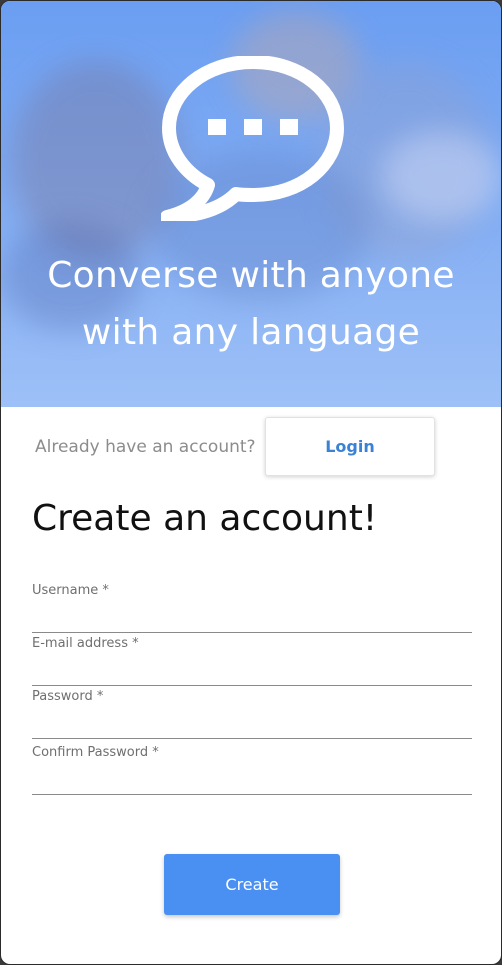  What do you see at coordinates (145, 447) in the screenshot?
I see `already-have-account-text: Already have an account?` at bounding box center [145, 447].